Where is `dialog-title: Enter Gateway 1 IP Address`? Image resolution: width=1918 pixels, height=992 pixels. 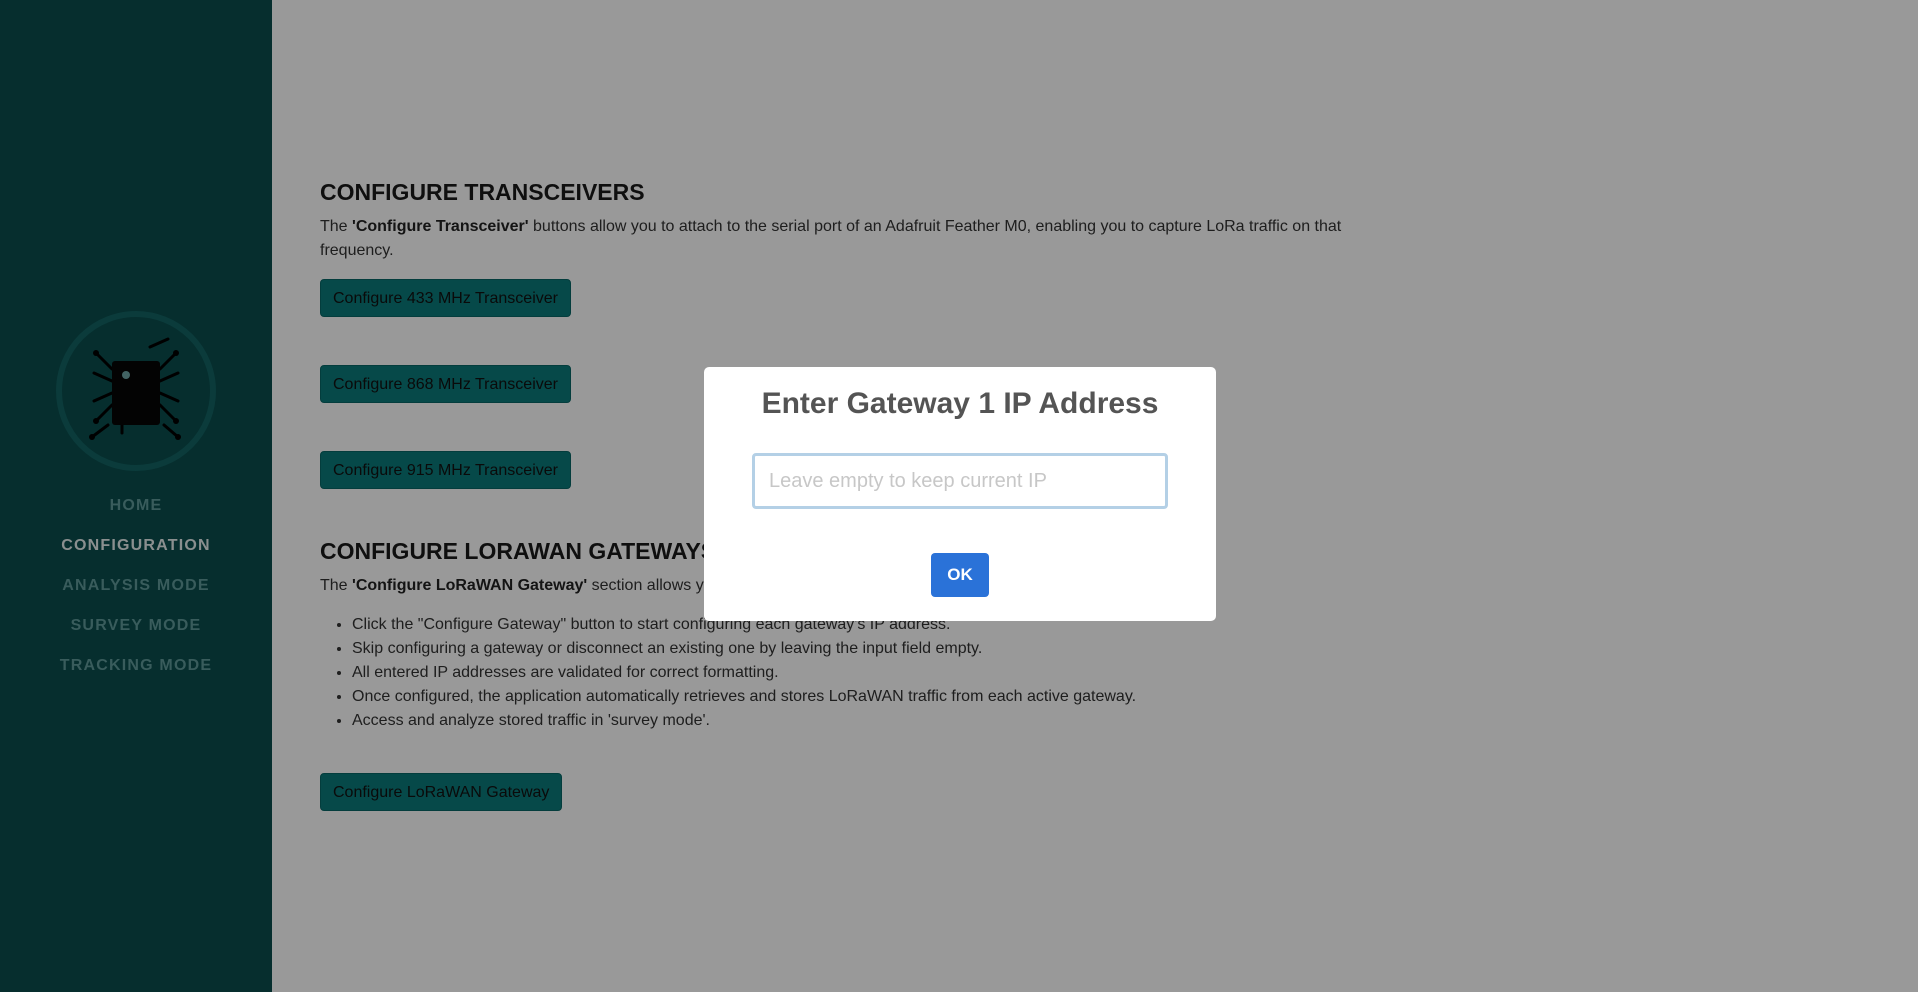 dialog-title: Enter Gateway 1 IP Address is located at coordinates (960, 403).